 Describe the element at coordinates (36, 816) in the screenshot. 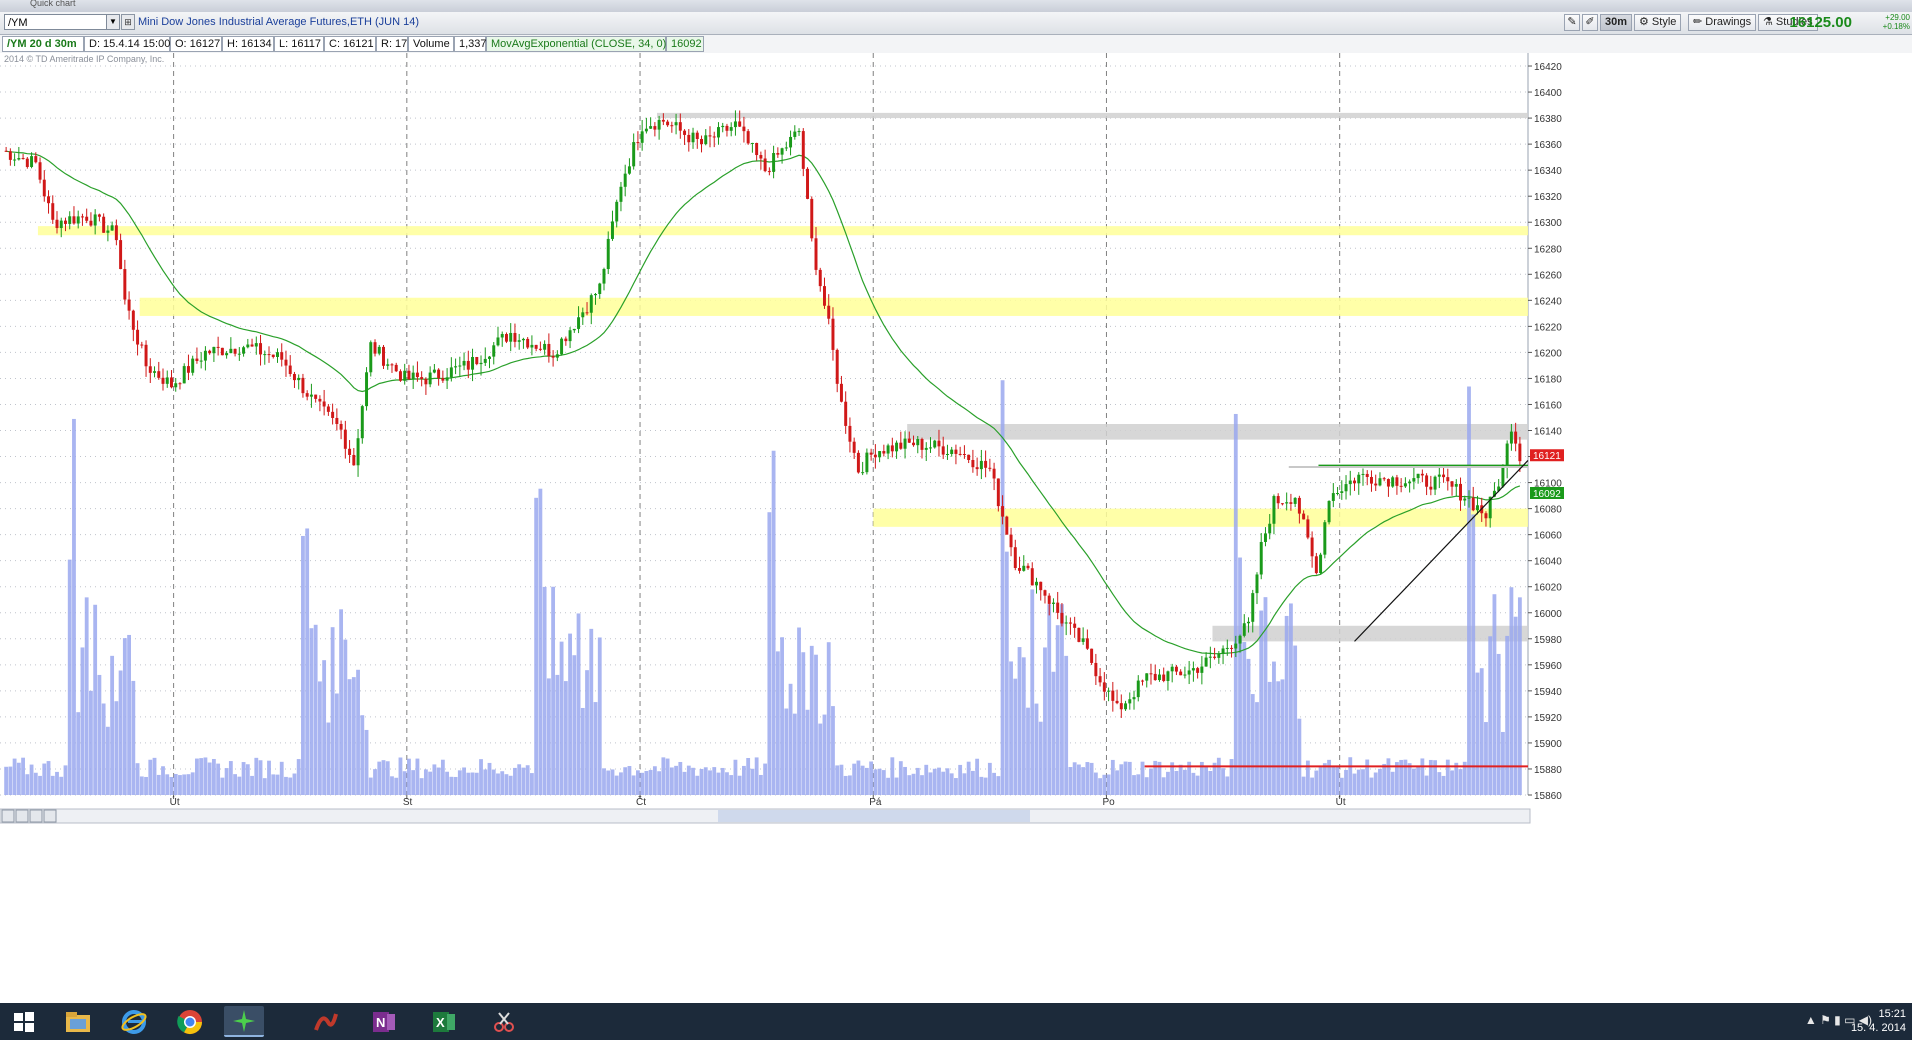

I see `zoom-in-icon` at that location.